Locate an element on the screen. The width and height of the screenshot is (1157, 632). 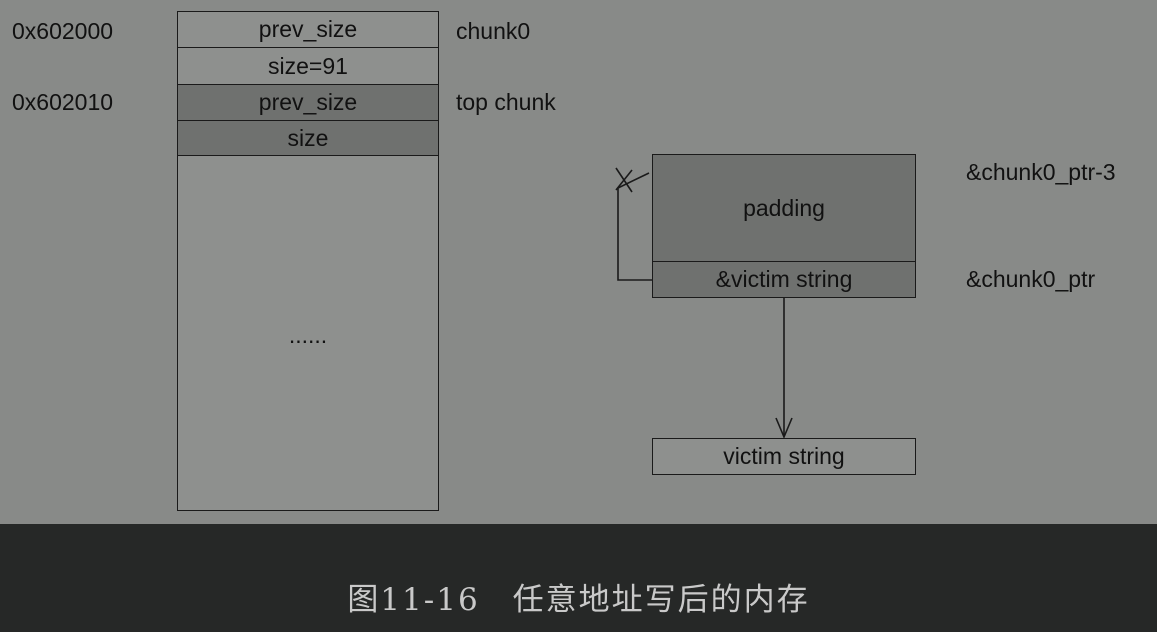
padding-cell: padding is located at coordinates (784, 208).